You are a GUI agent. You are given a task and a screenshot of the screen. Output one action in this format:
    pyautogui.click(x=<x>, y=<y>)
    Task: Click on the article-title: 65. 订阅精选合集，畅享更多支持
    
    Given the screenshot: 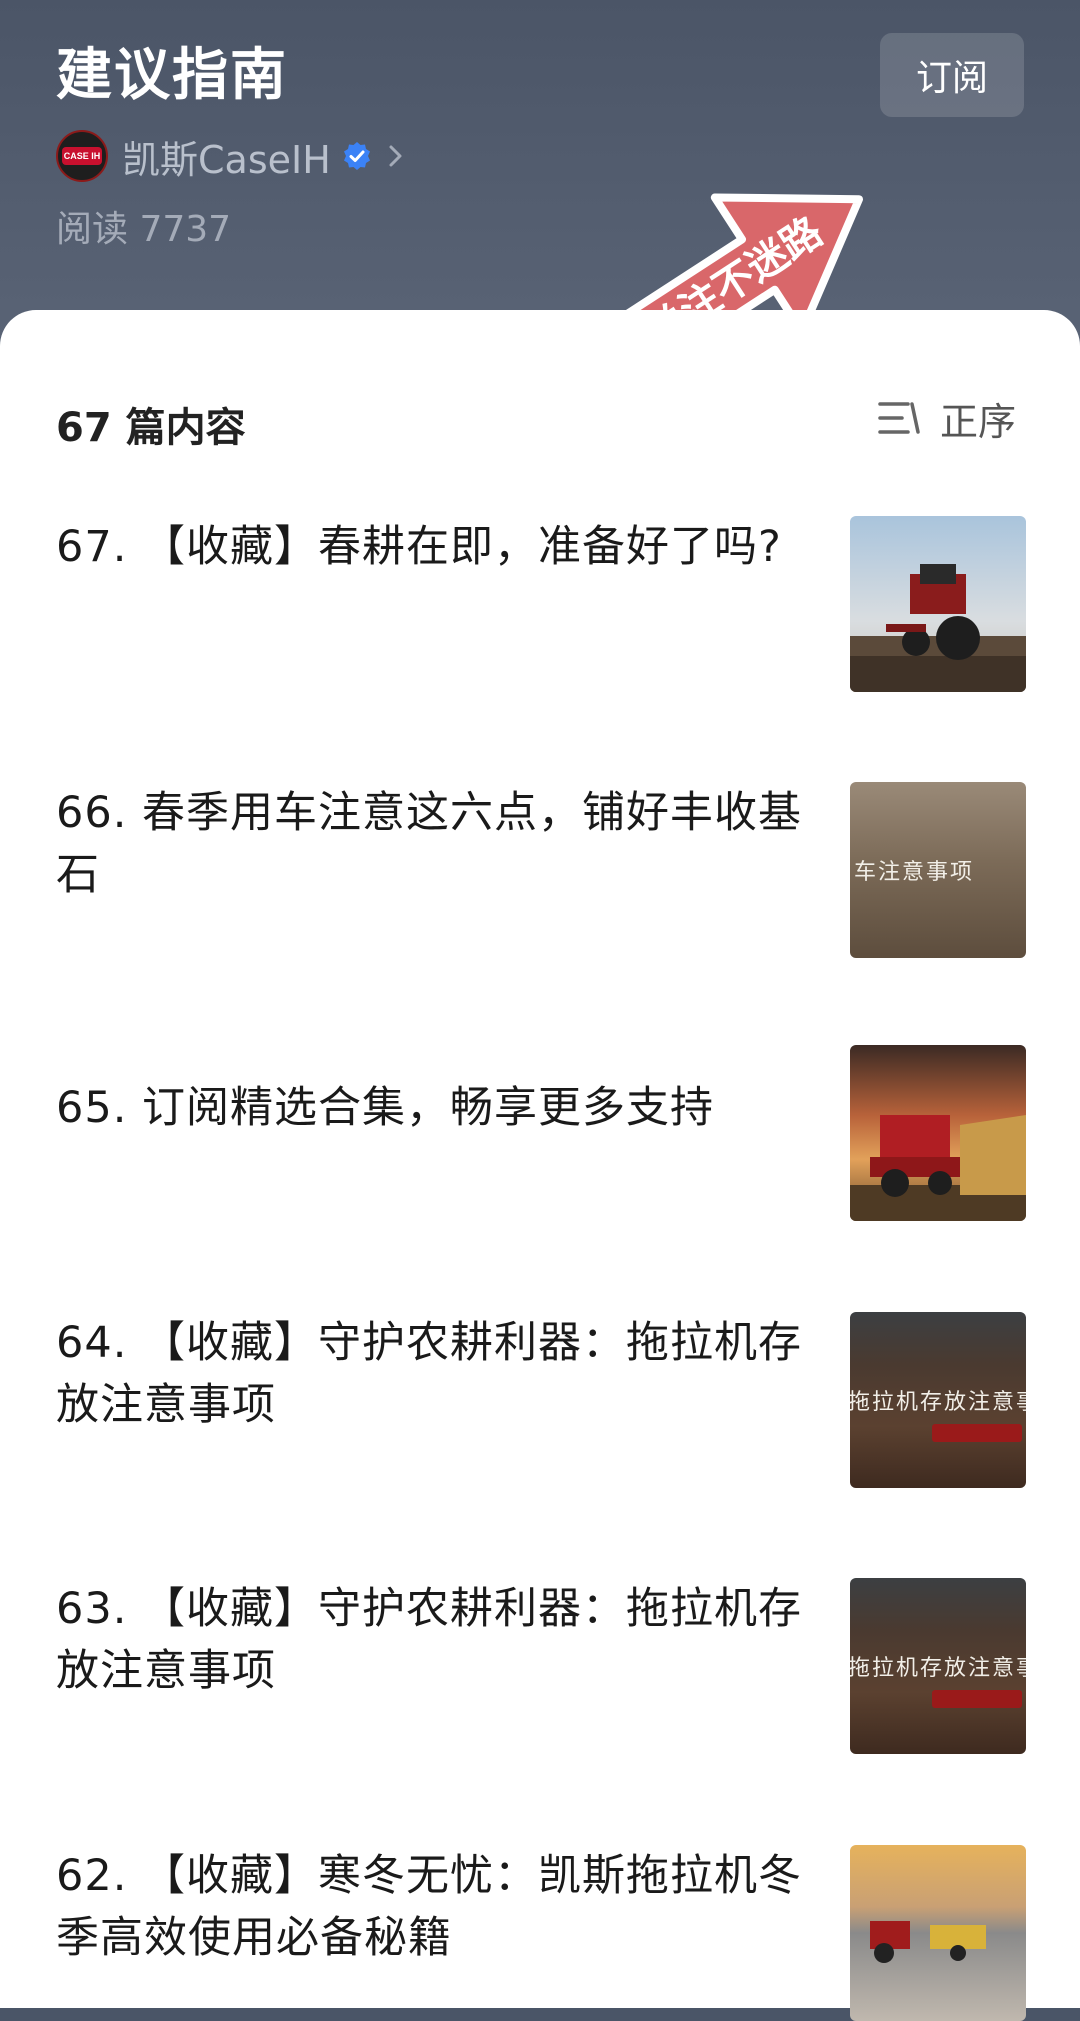 What is the action you would take?
    pyautogui.click(x=436, y=1108)
    